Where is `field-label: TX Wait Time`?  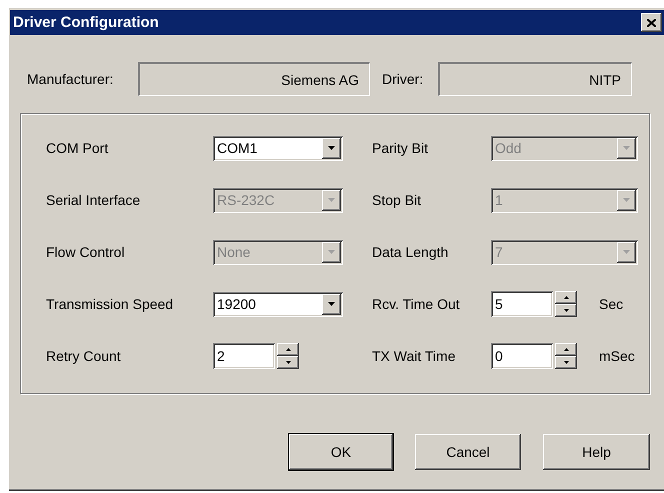
field-label: TX Wait Time is located at coordinates (414, 356).